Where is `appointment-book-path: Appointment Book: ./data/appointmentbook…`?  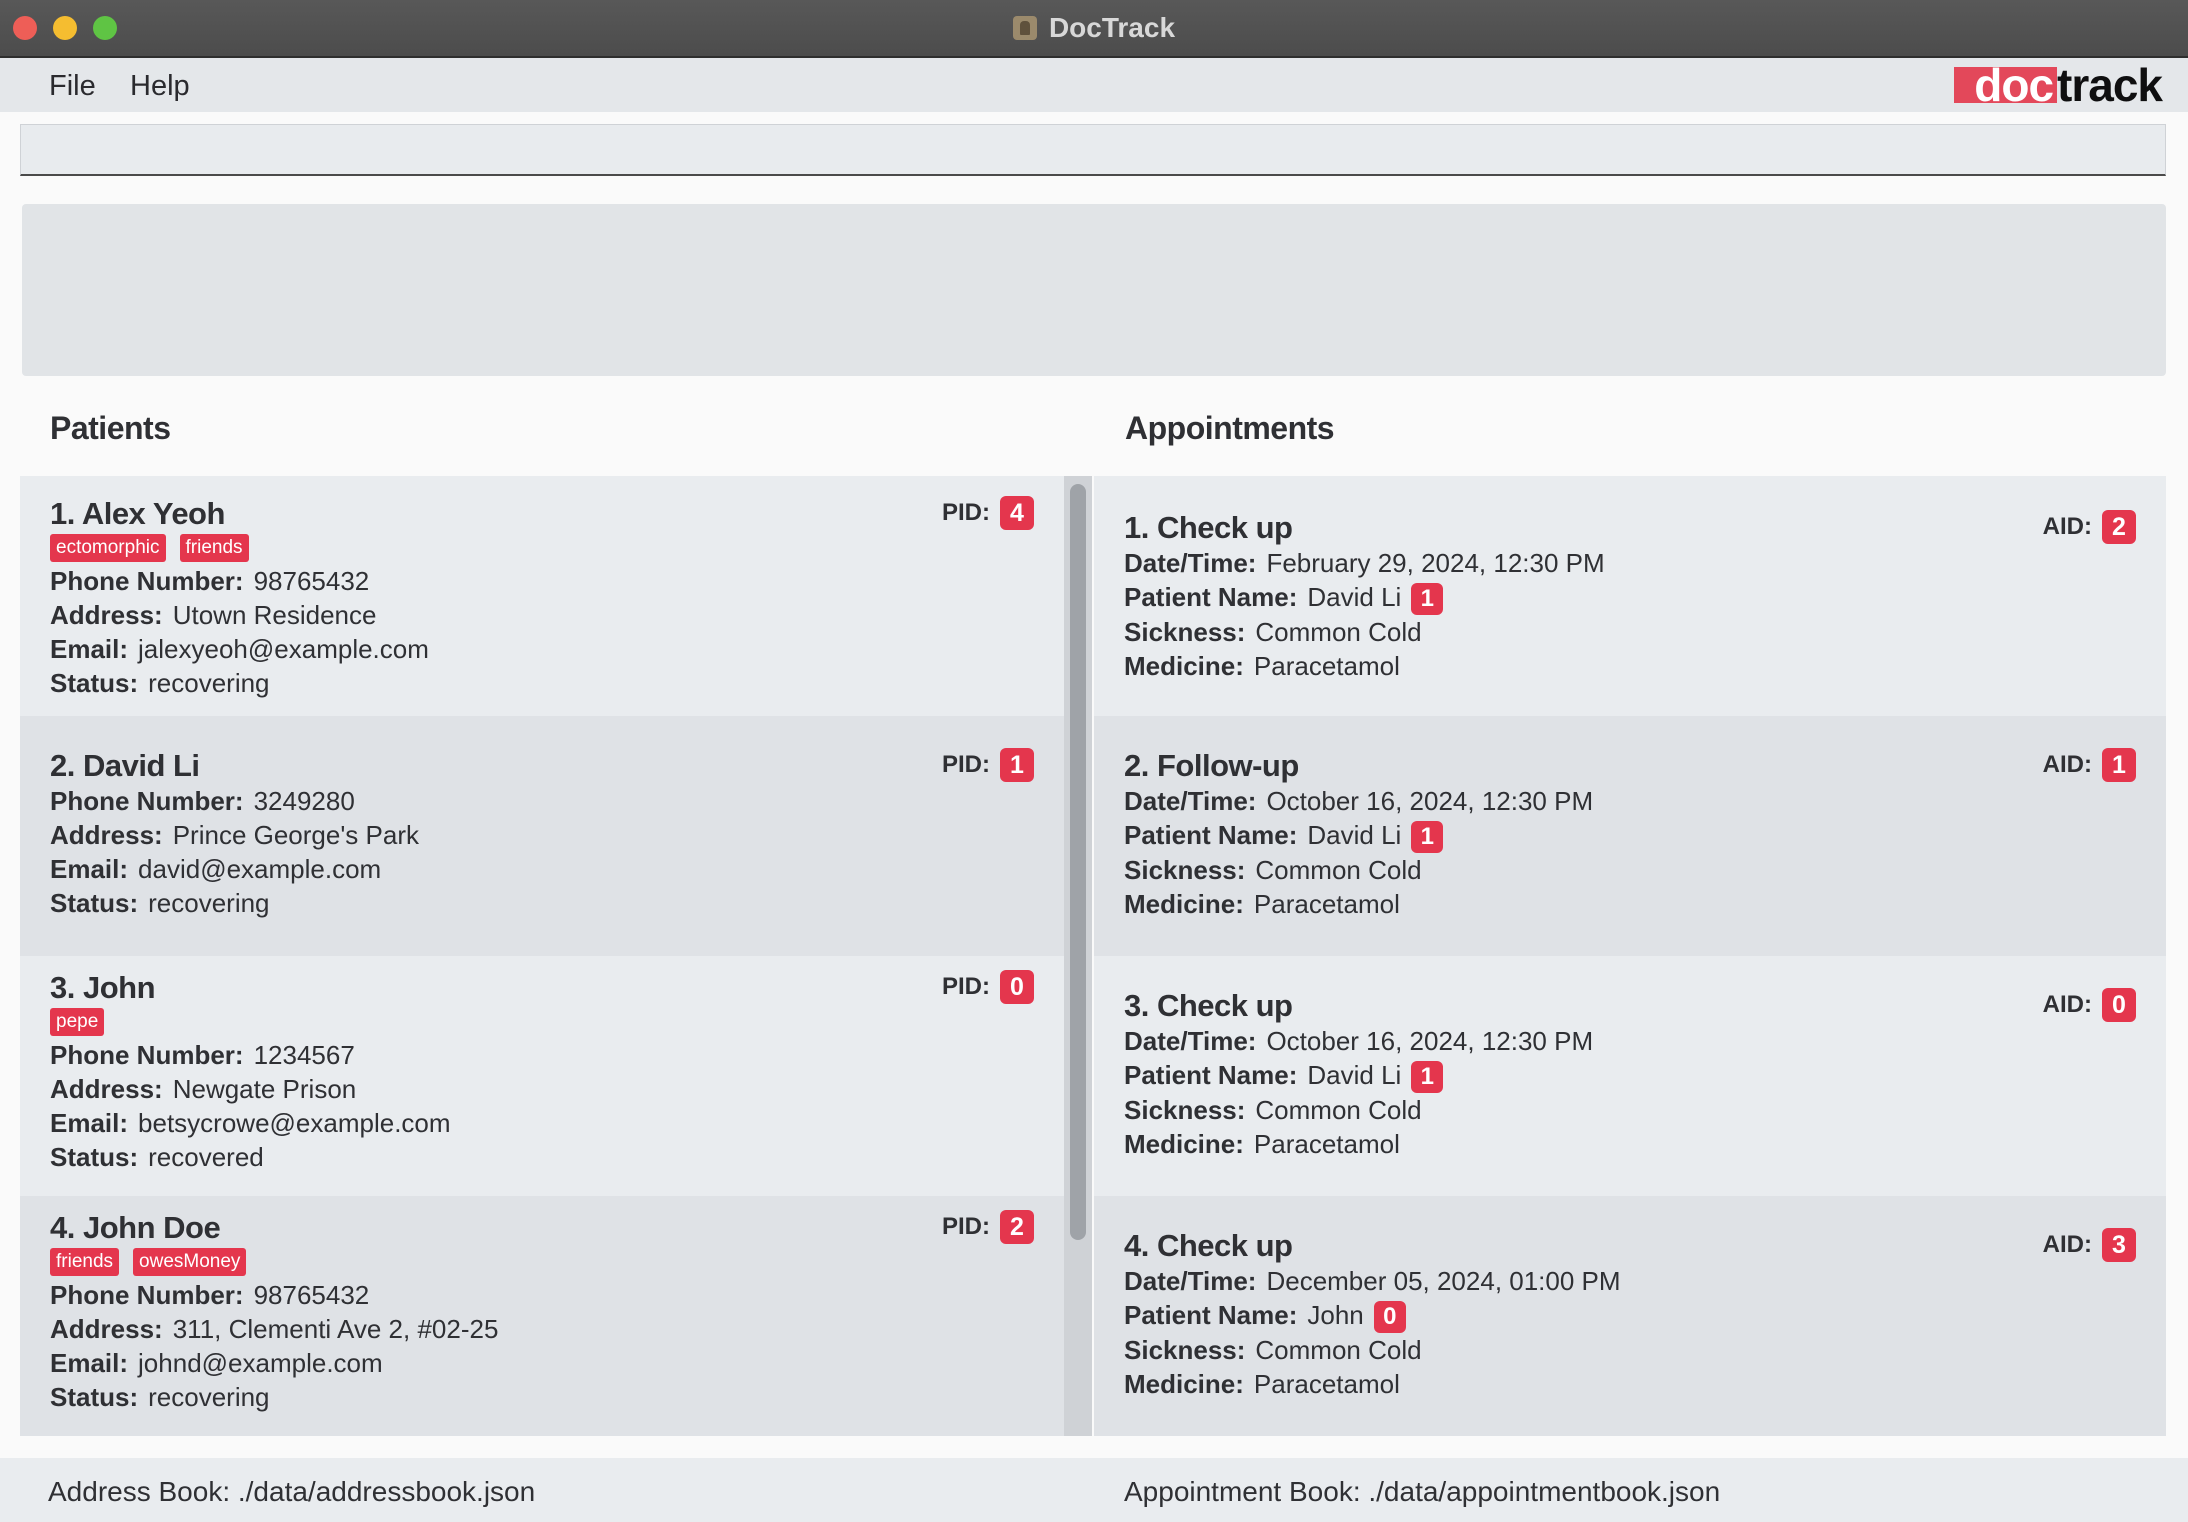 appointment-book-path: Appointment Book: ./data/appointmentbook… is located at coordinates (1422, 1491).